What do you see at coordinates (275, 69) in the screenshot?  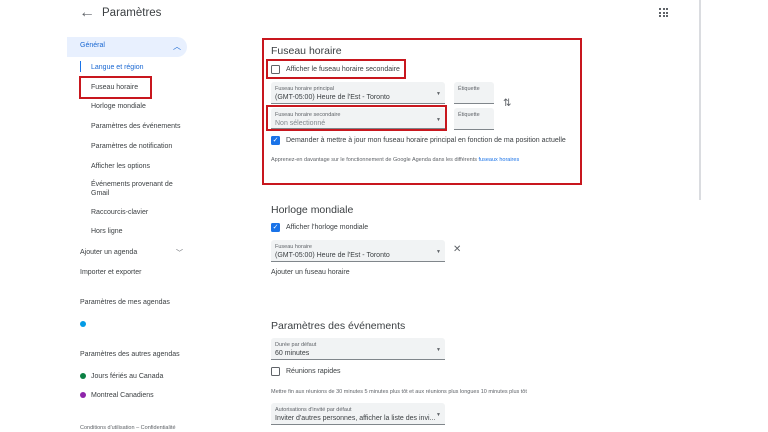 I see `secondary-timezone-checkbox` at bounding box center [275, 69].